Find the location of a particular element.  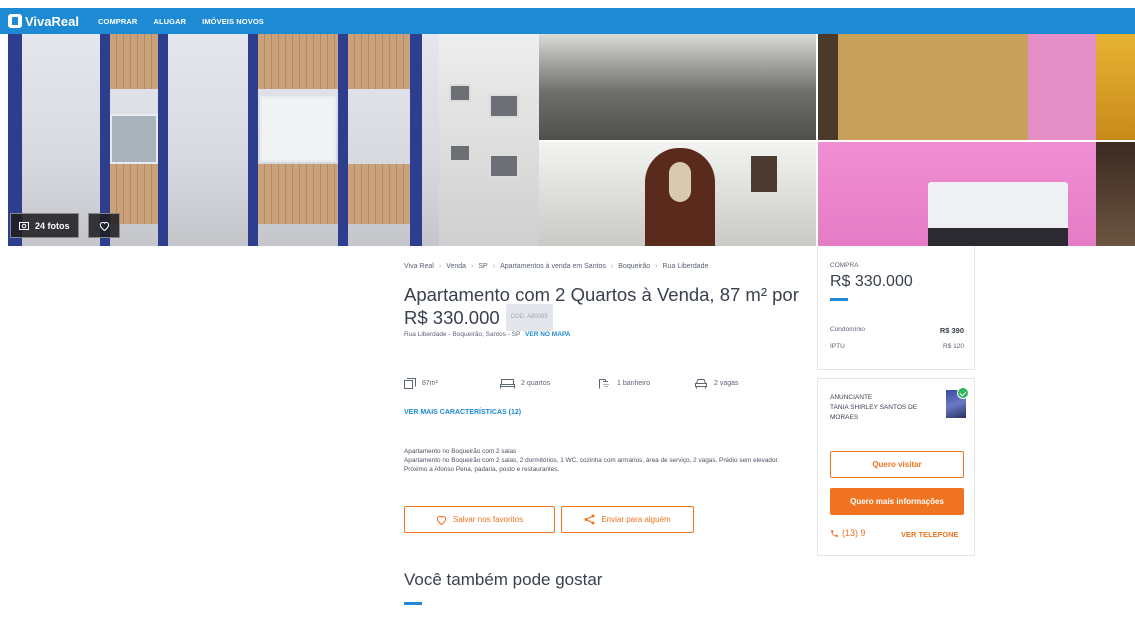

address-text: Rua Liberdade - Boqueirão, Santos - SP is located at coordinates (462, 334).